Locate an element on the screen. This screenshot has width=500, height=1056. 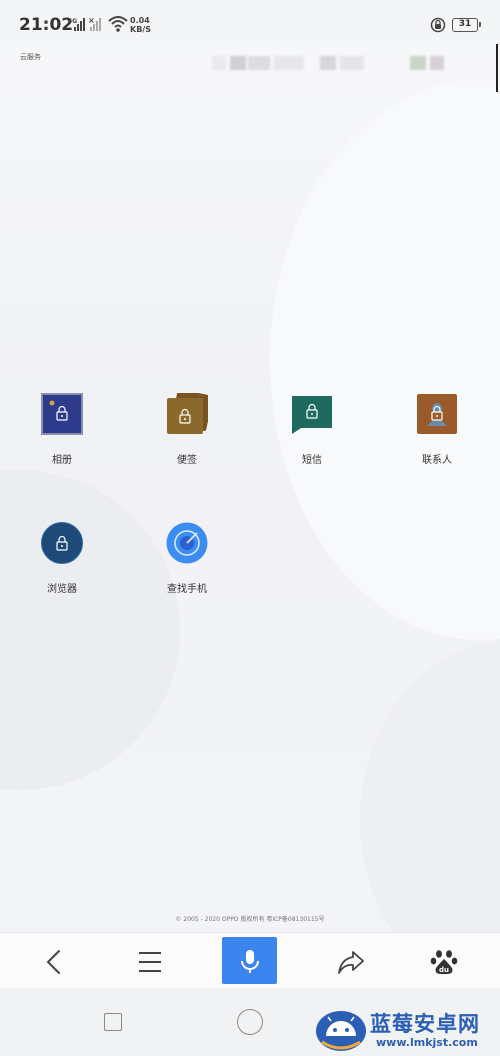
watermark-title: 蓝莓安卓网 is located at coordinates (425, 1024).